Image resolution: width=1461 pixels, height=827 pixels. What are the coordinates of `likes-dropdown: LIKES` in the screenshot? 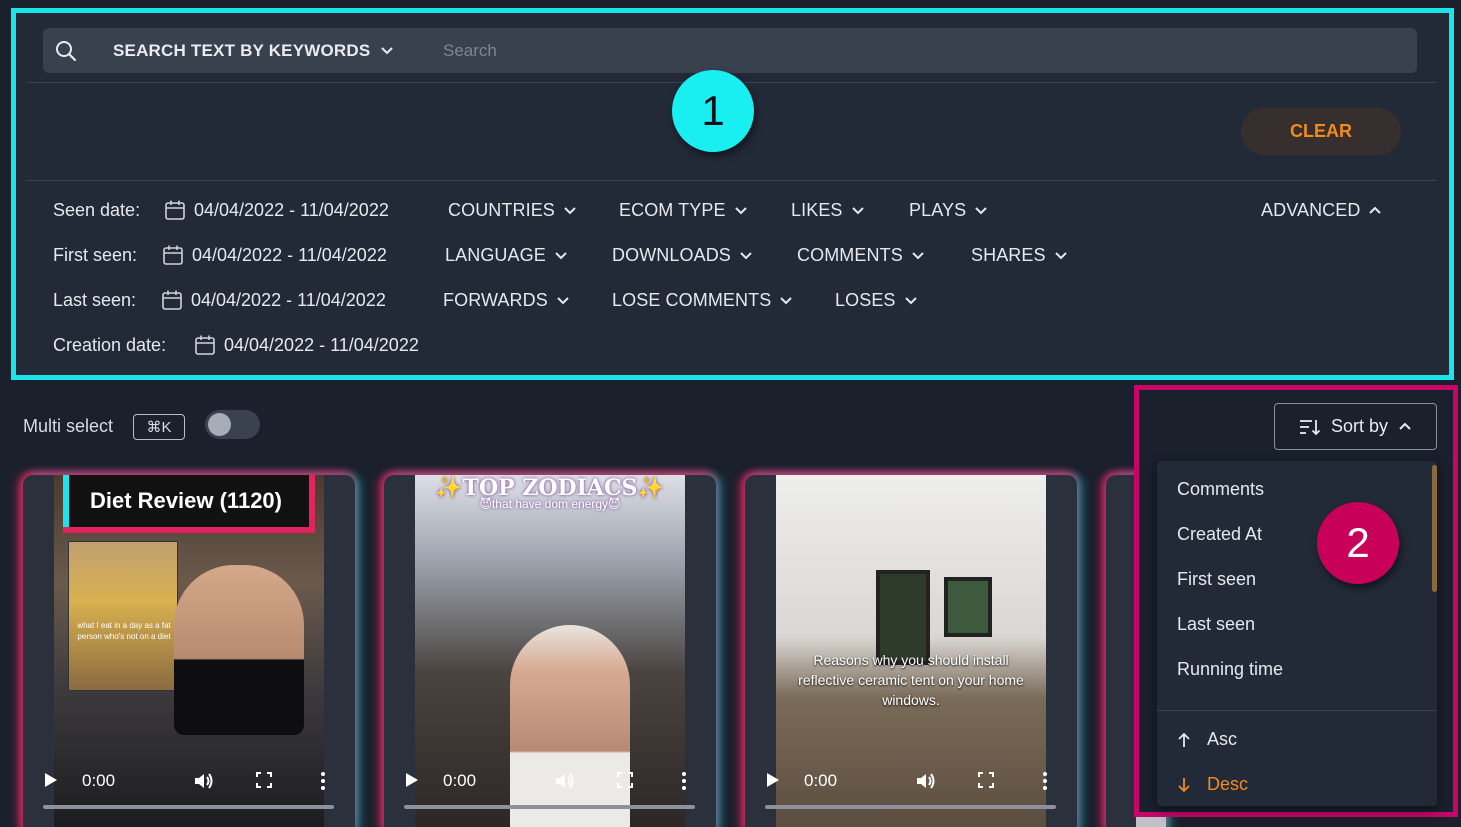 It's located at (828, 210).